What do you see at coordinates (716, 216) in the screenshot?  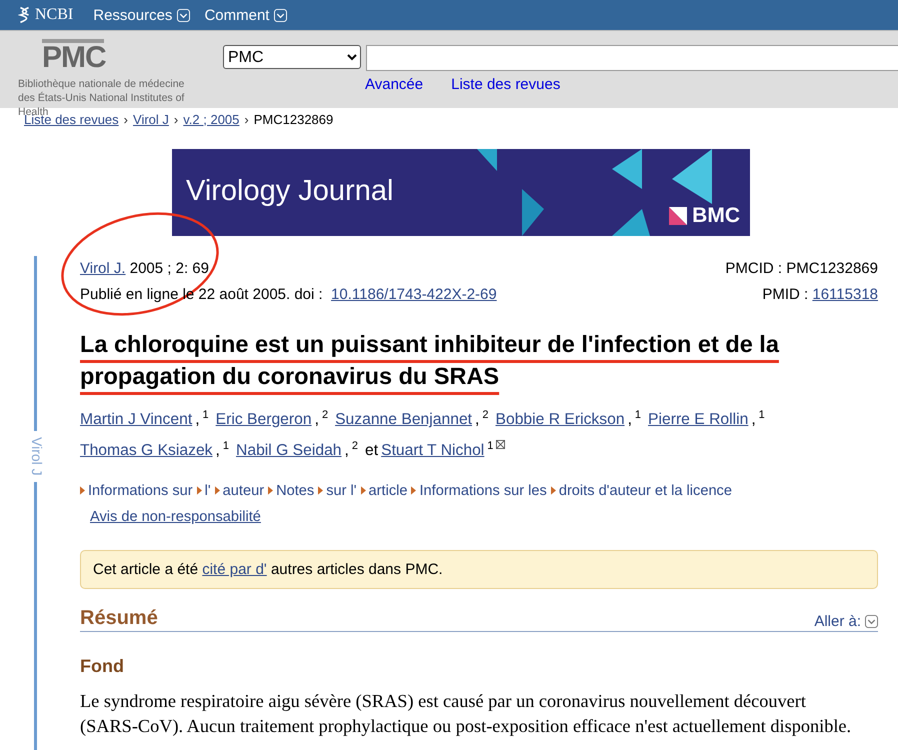 I see `publisher-name: BMC` at bounding box center [716, 216].